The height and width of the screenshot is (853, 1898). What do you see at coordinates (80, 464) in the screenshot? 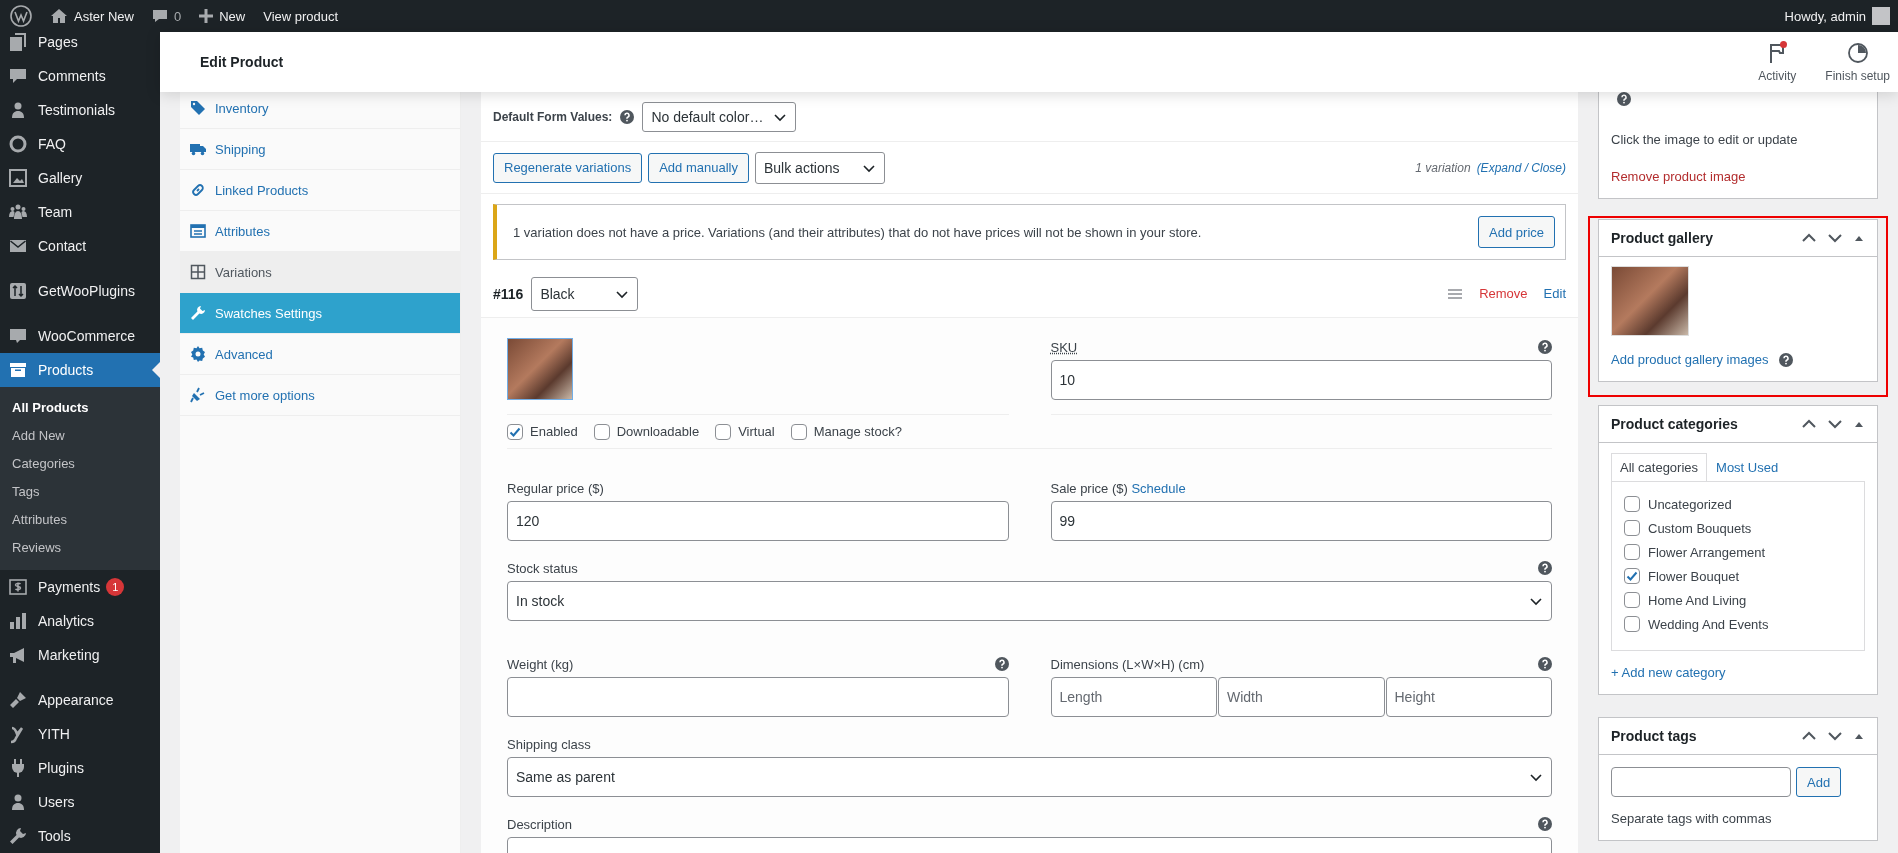
I see `submenu-item: Categories` at bounding box center [80, 464].